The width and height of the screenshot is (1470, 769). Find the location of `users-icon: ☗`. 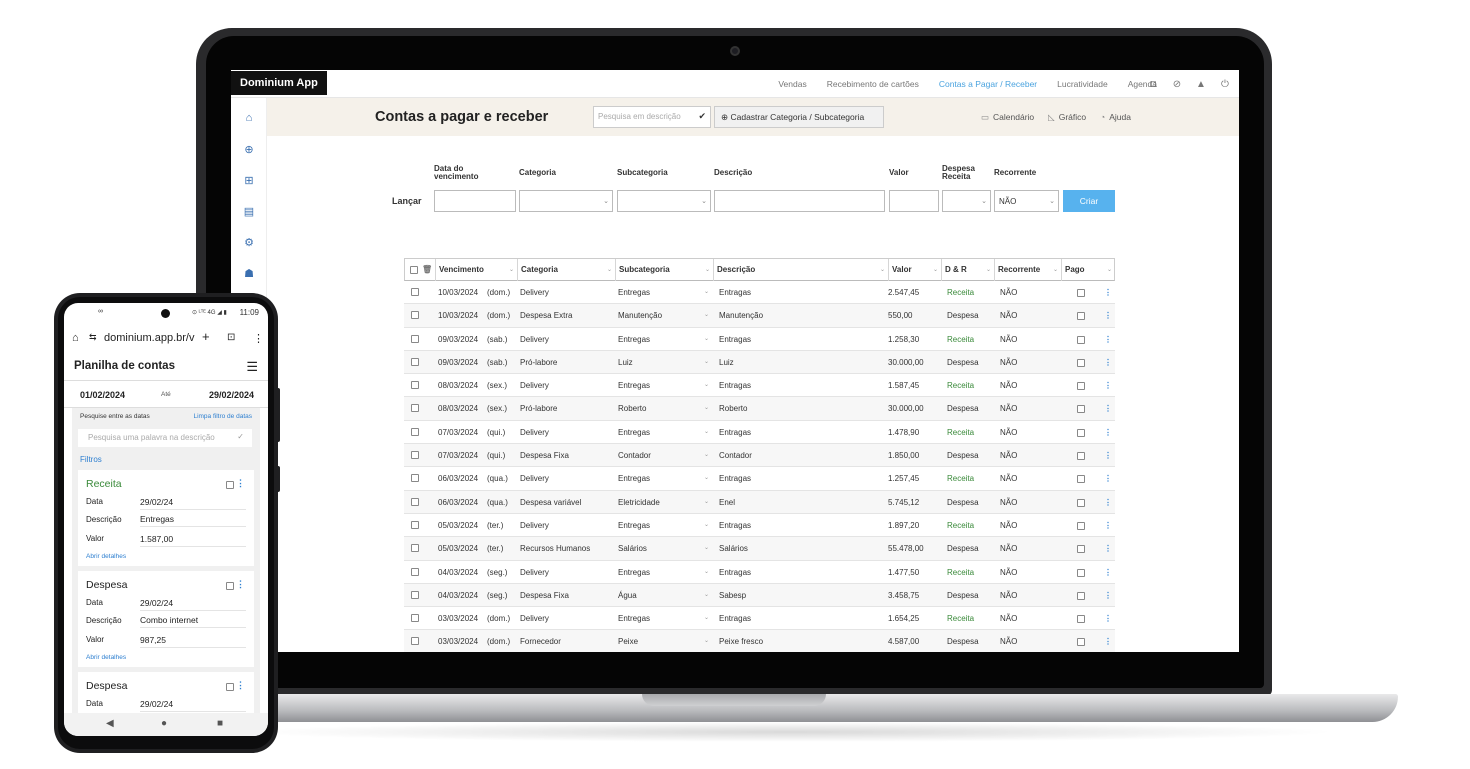

users-icon: ☗ is located at coordinates (249, 273).